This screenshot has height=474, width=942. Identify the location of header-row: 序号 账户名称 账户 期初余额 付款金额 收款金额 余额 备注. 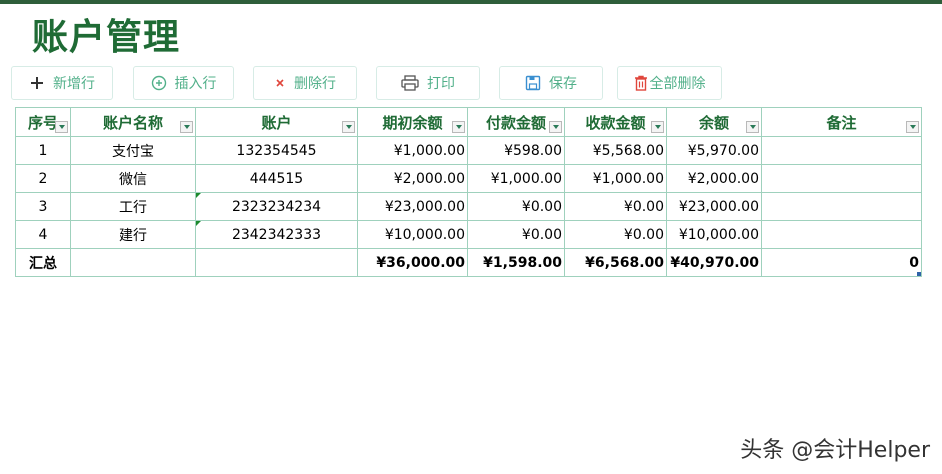
(468, 122).